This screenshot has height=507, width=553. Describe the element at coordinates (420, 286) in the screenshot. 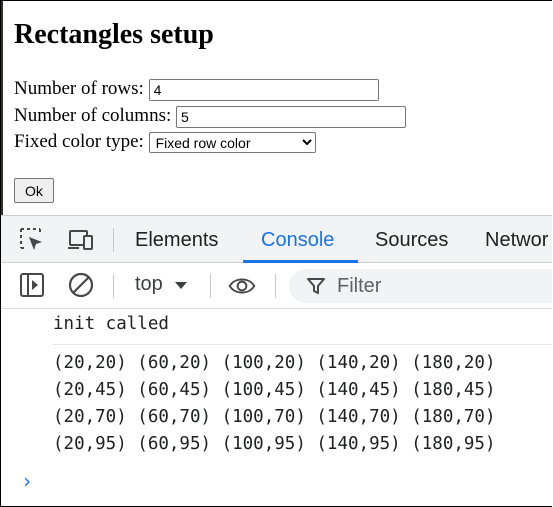

I see `filter-input: Filter` at that location.